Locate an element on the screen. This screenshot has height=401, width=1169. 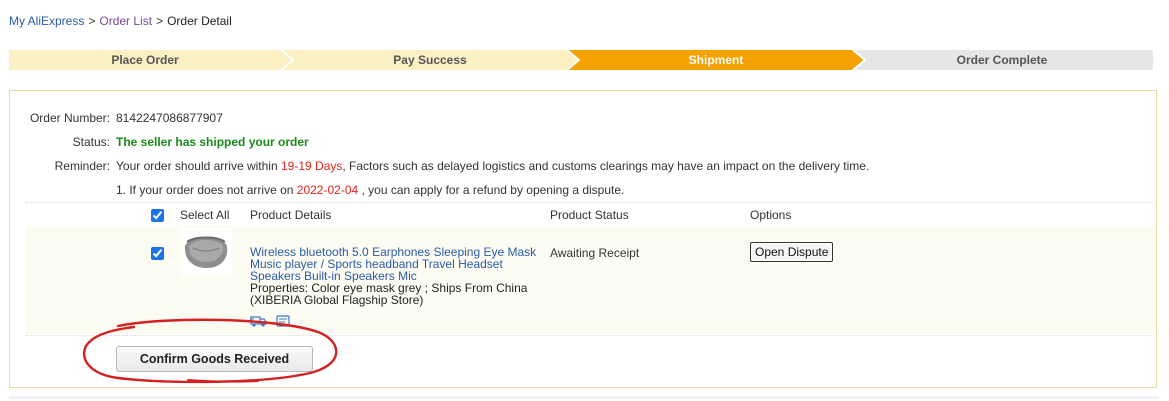
progress-label-shipment: Shipment is located at coordinates (716, 60).